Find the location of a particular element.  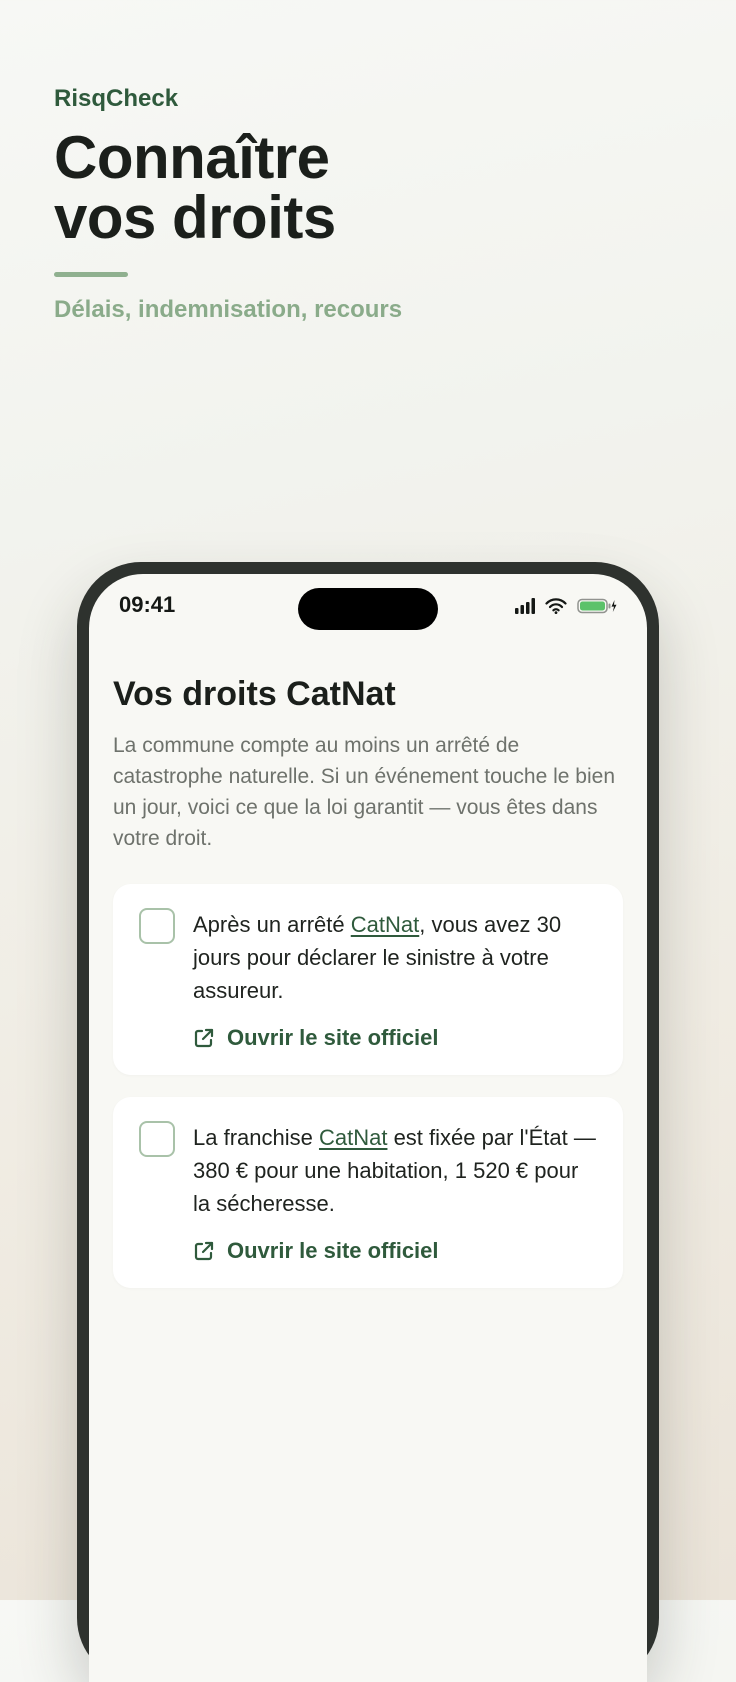

screen-title: Vos droits CatNat is located at coordinates (254, 694).